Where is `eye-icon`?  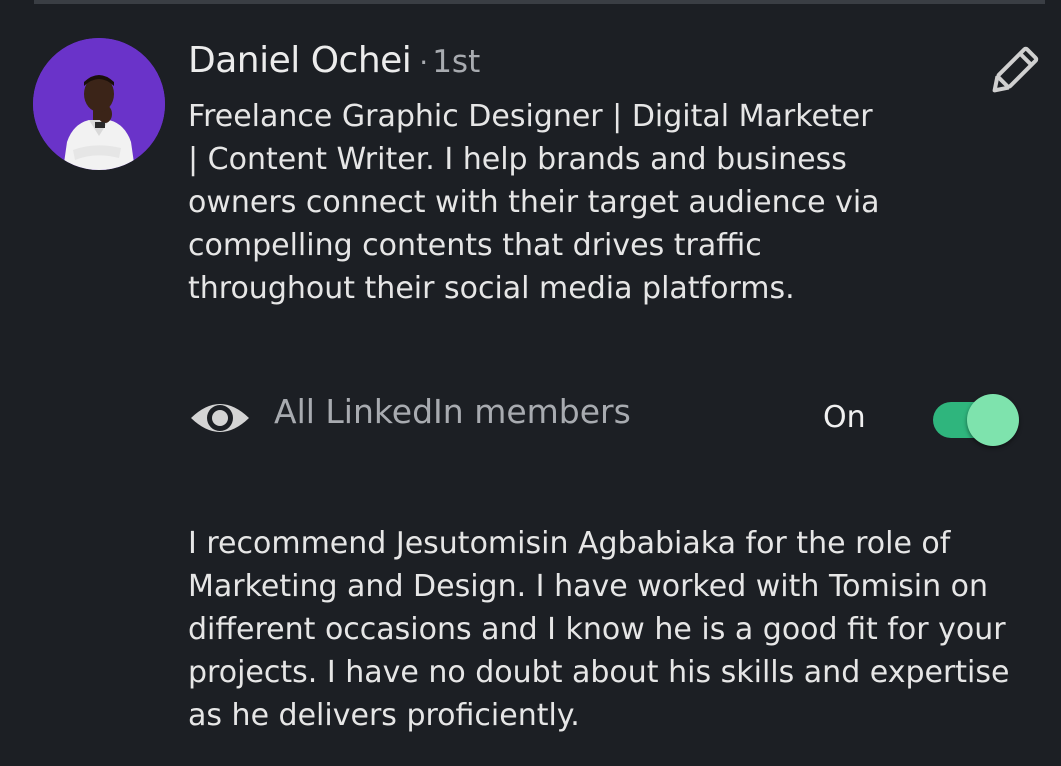 eye-icon is located at coordinates (220, 418).